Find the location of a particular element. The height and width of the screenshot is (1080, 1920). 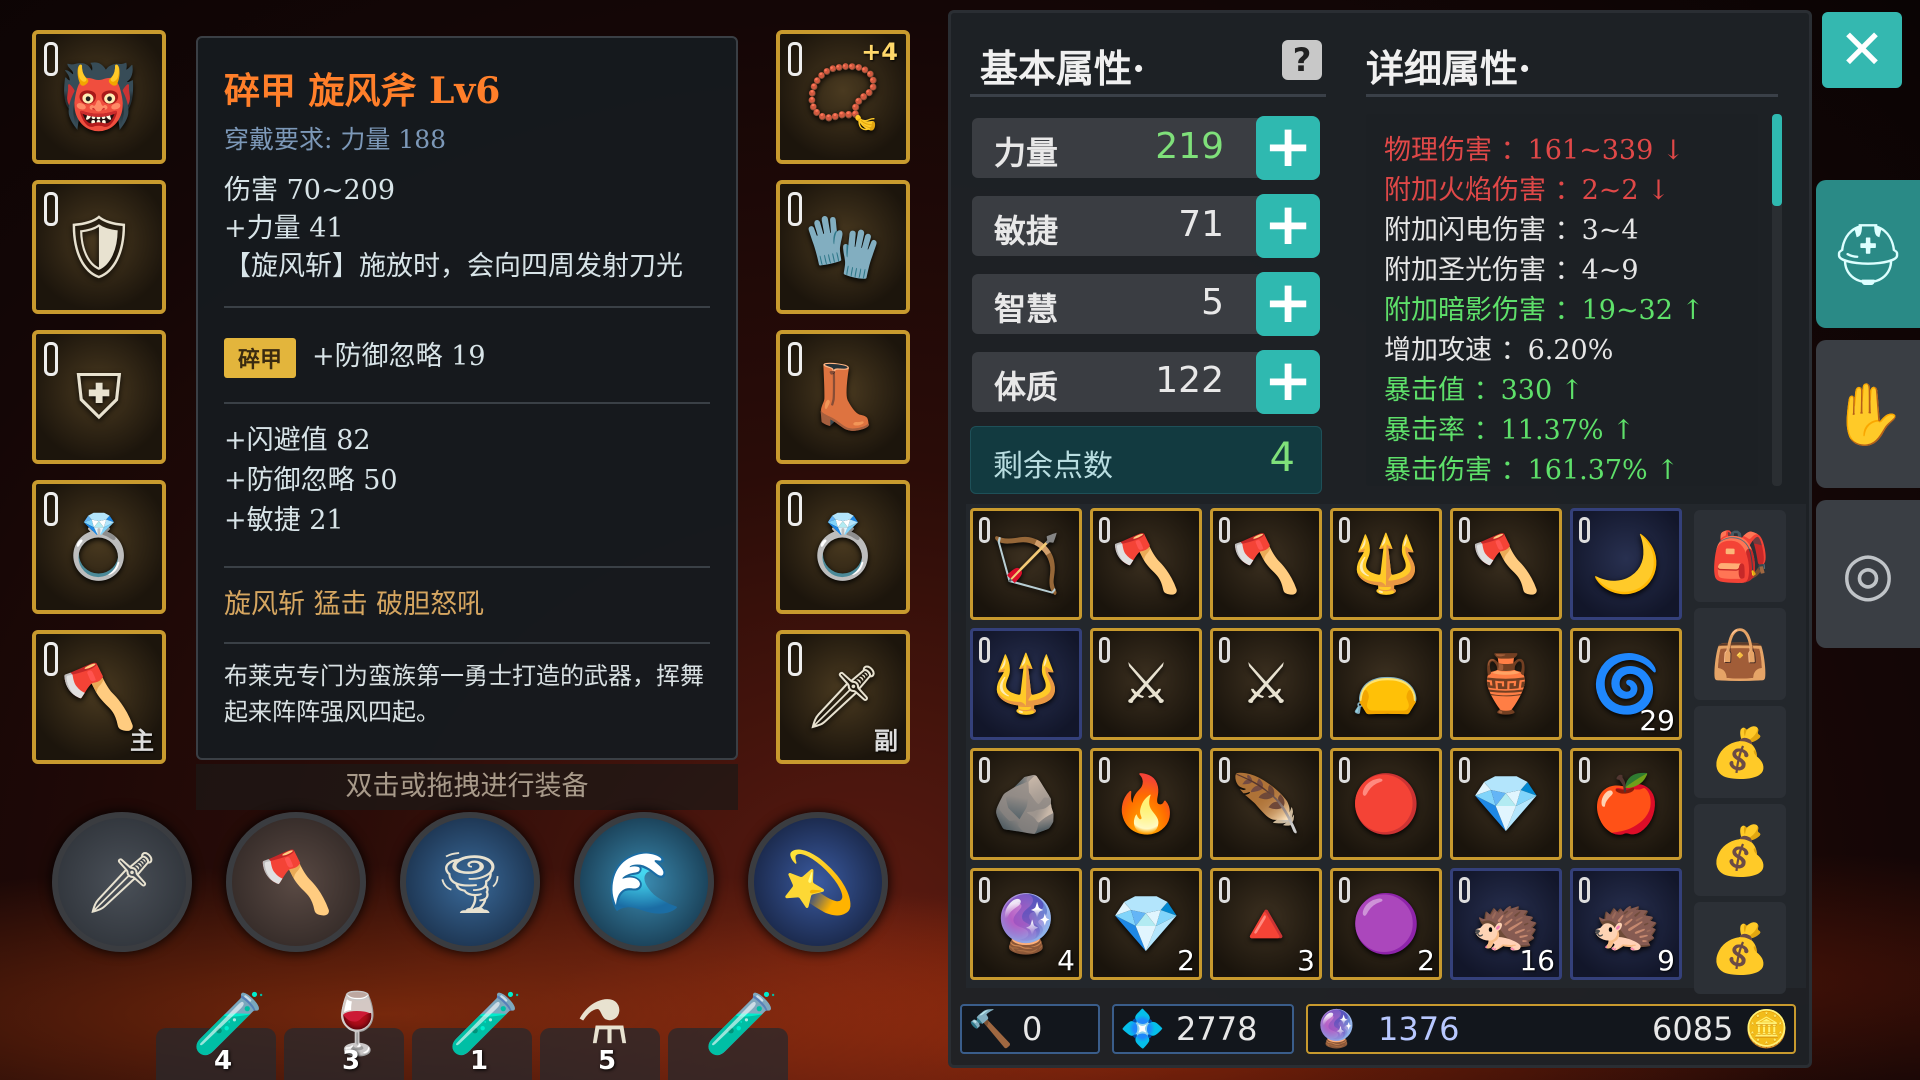

scrollbar-thumb is located at coordinates (1777, 160).